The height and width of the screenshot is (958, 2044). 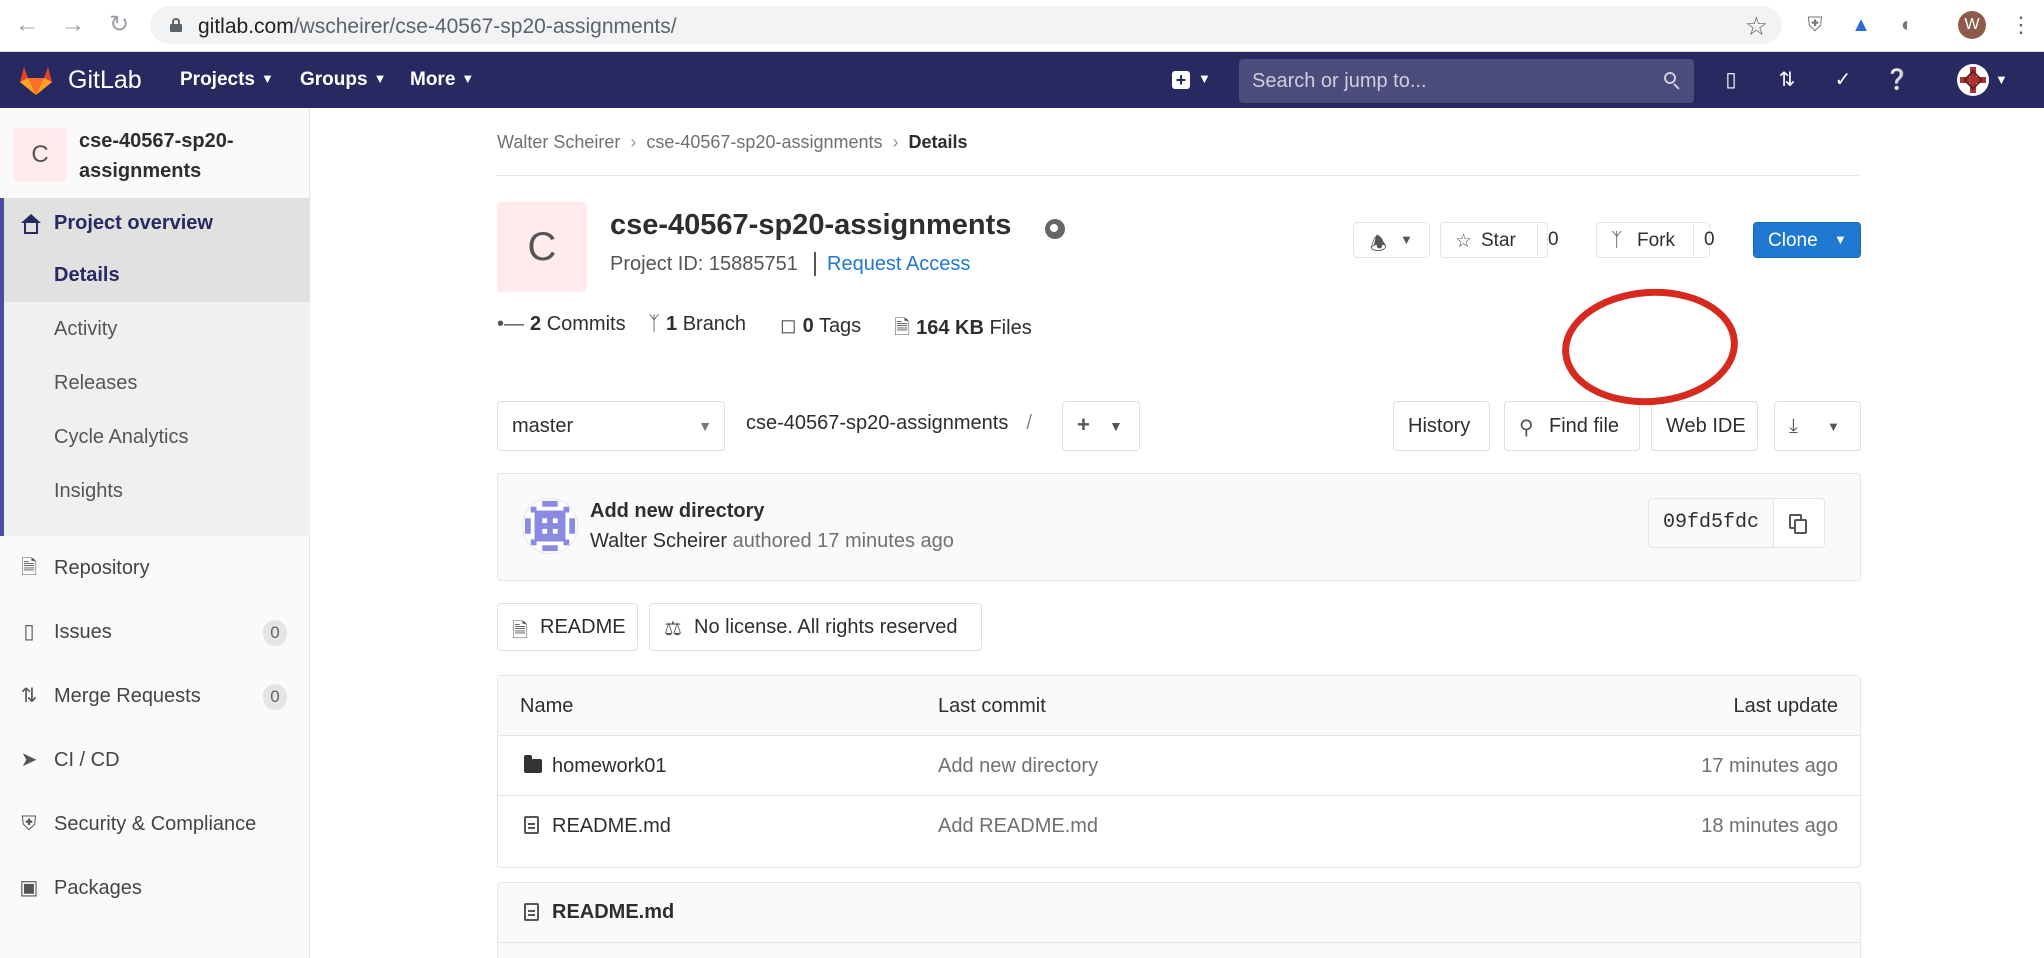 What do you see at coordinates (88, 491) in the screenshot?
I see `sidebar-item-label: Insights` at bounding box center [88, 491].